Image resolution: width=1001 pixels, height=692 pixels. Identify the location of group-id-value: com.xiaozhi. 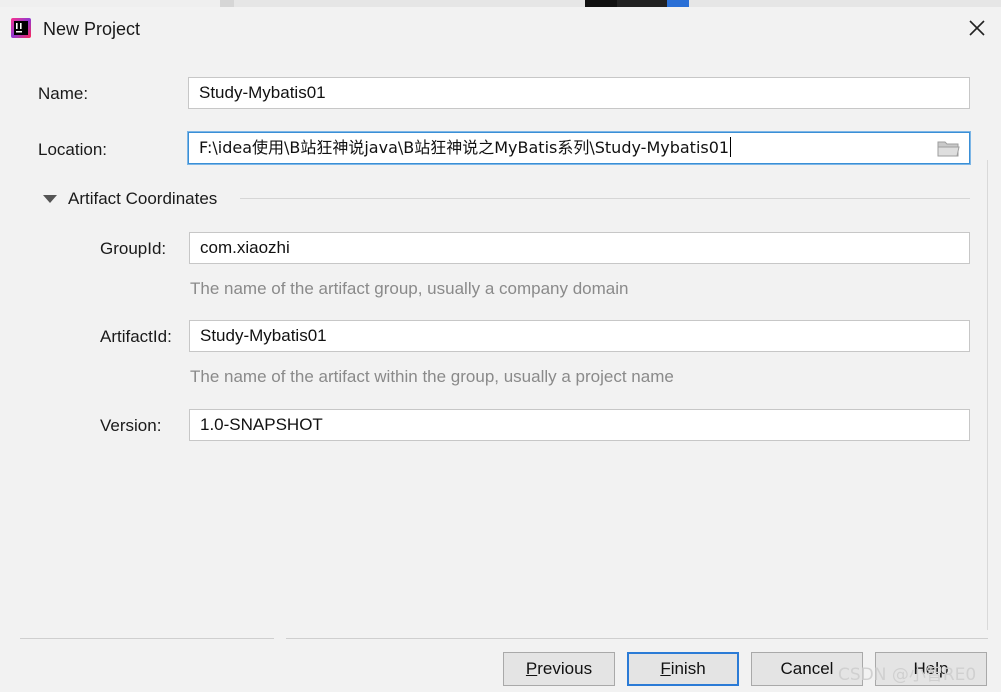
(245, 247).